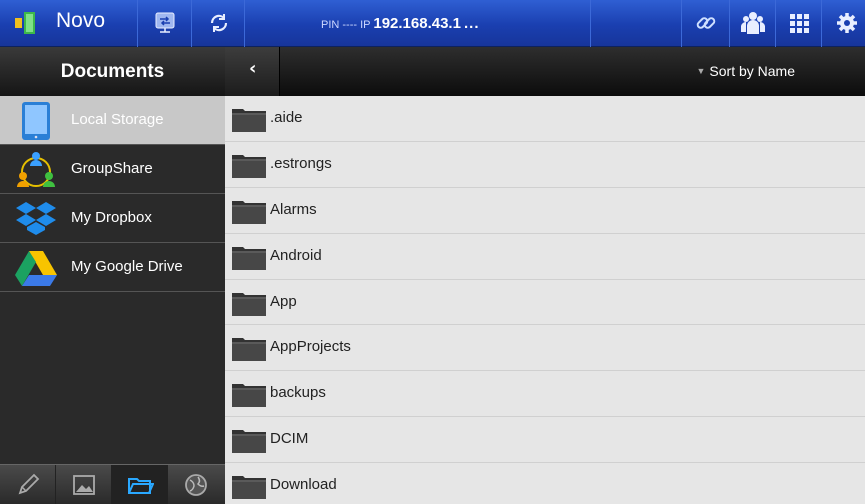 The image size is (865, 504). I want to click on grid-icon, so click(799, 23).